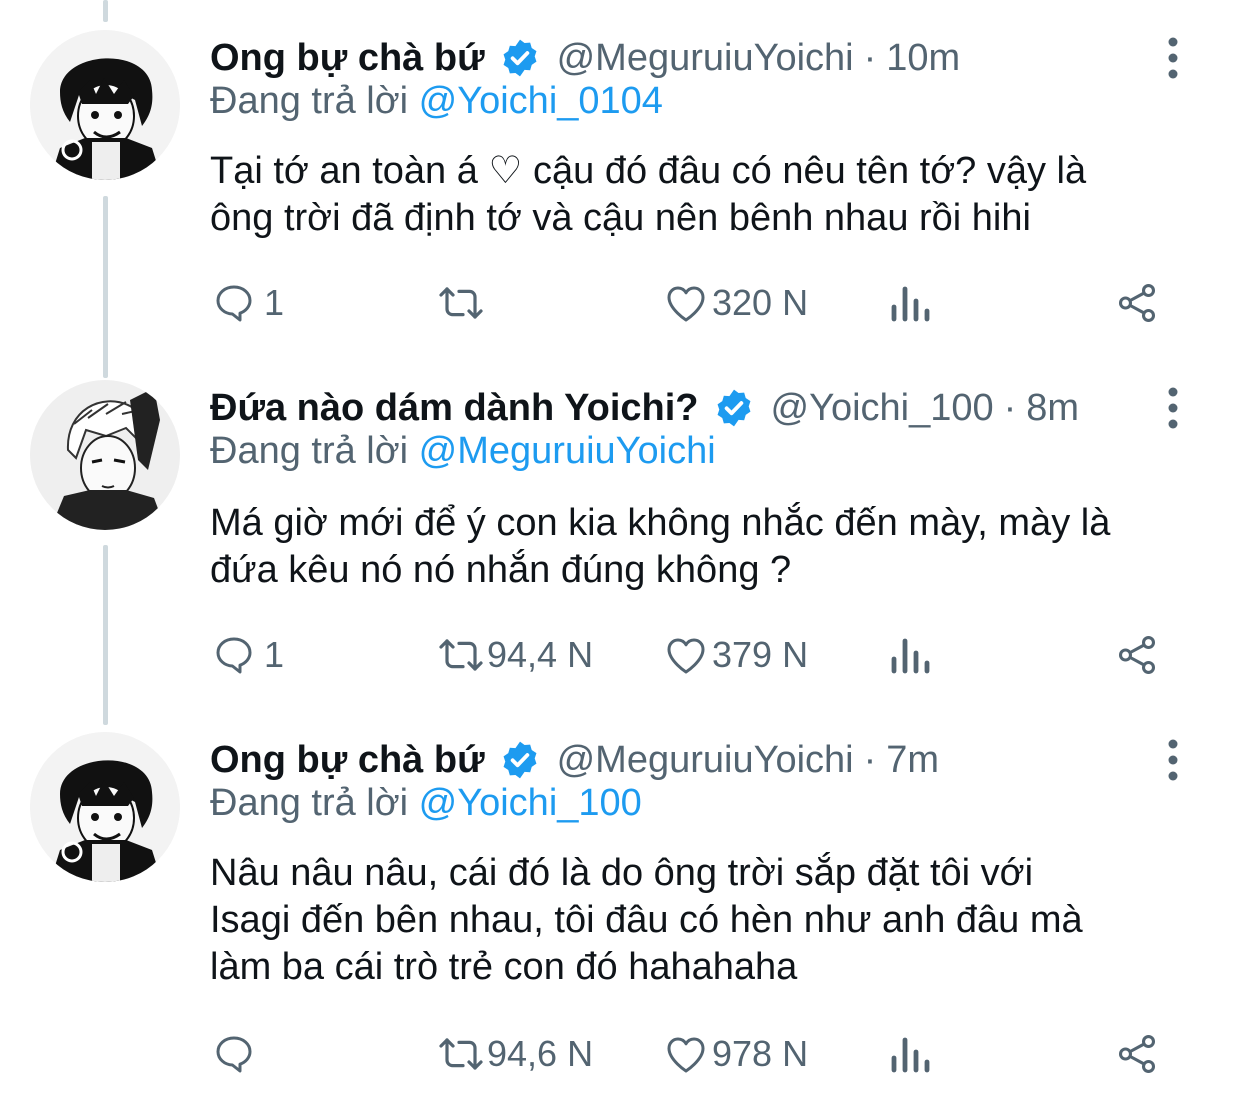 The image size is (1233, 1096). I want to click on retweet-count: 94,4 N, so click(540, 654).